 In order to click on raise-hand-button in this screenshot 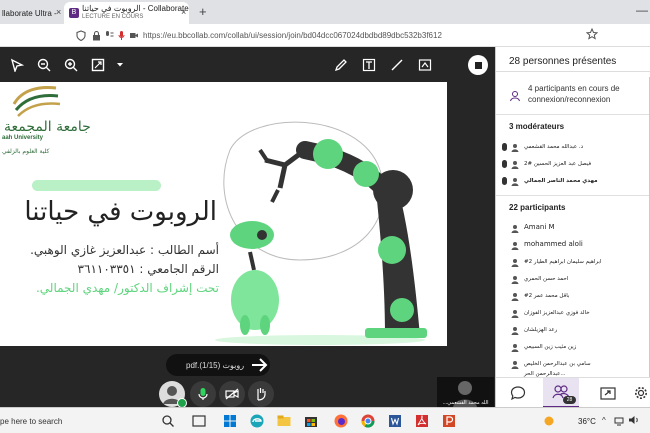, I will do `click(261, 394)`.